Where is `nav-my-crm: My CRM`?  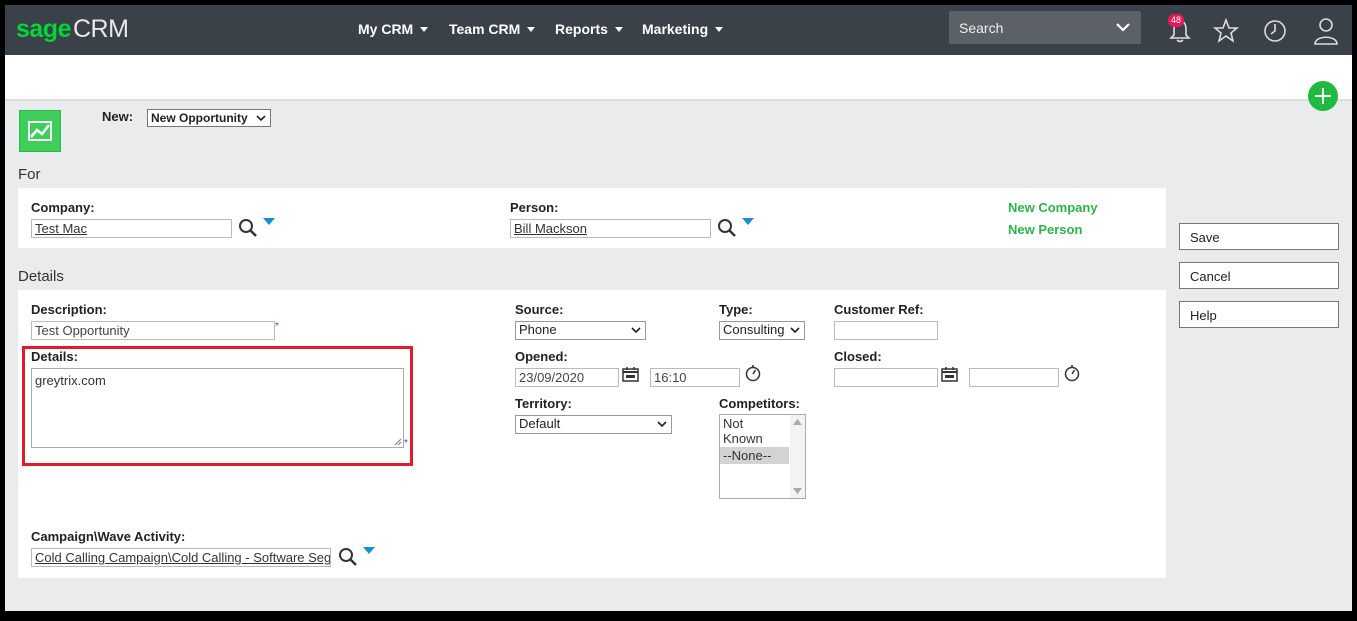
nav-my-crm: My CRM is located at coordinates (393, 29).